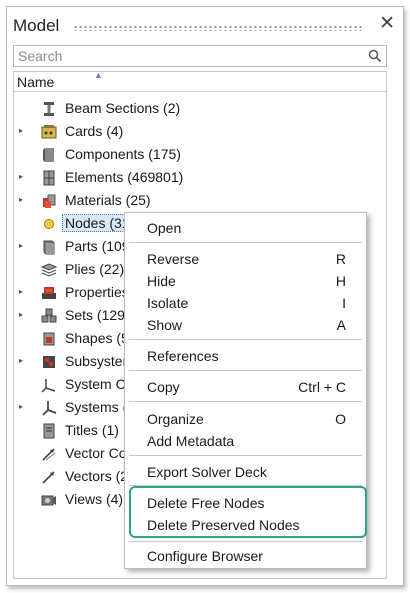  I want to click on menu-item-organize: Organize O, so click(245, 419).